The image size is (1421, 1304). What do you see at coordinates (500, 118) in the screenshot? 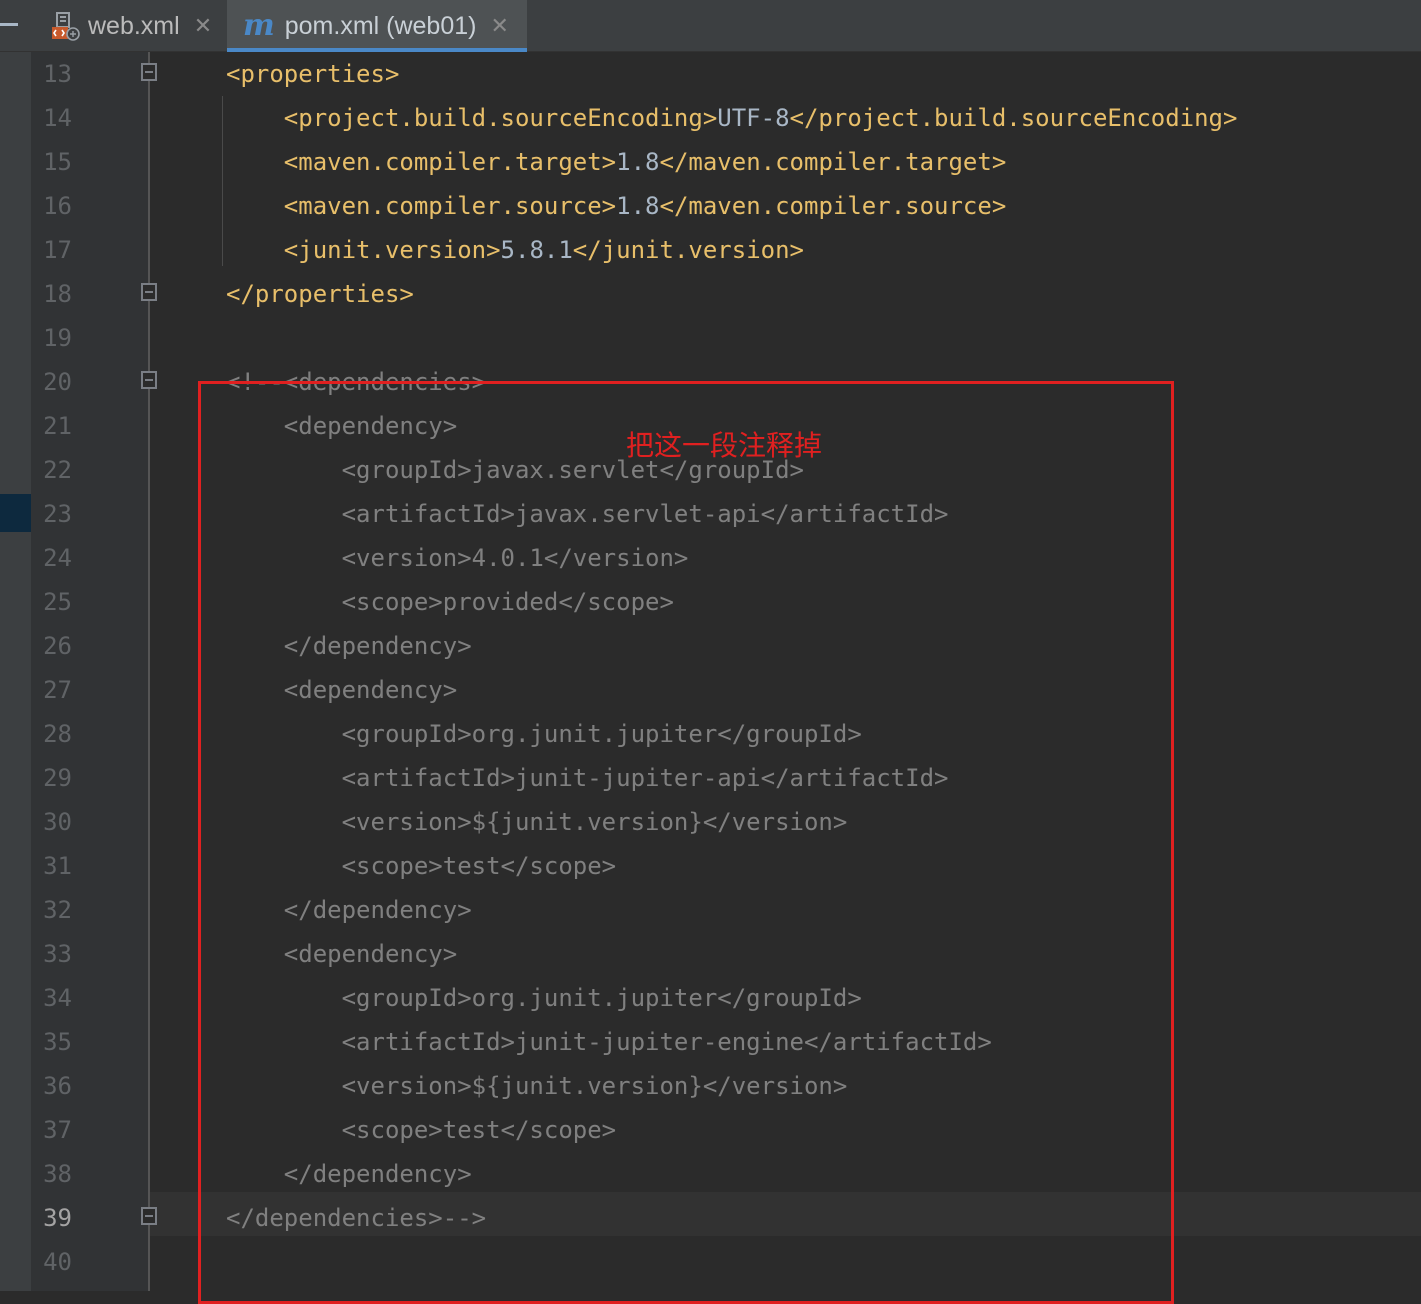
I see `xml-open-tag: <project.build.sourceEncoding>` at bounding box center [500, 118].